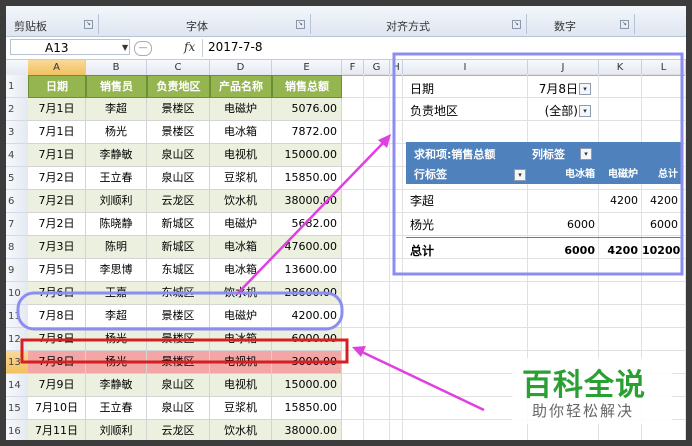 Image resolution: width=692 pixels, height=446 pixels. I want to click on watermark-title: 百科全说, so click(584, 385).